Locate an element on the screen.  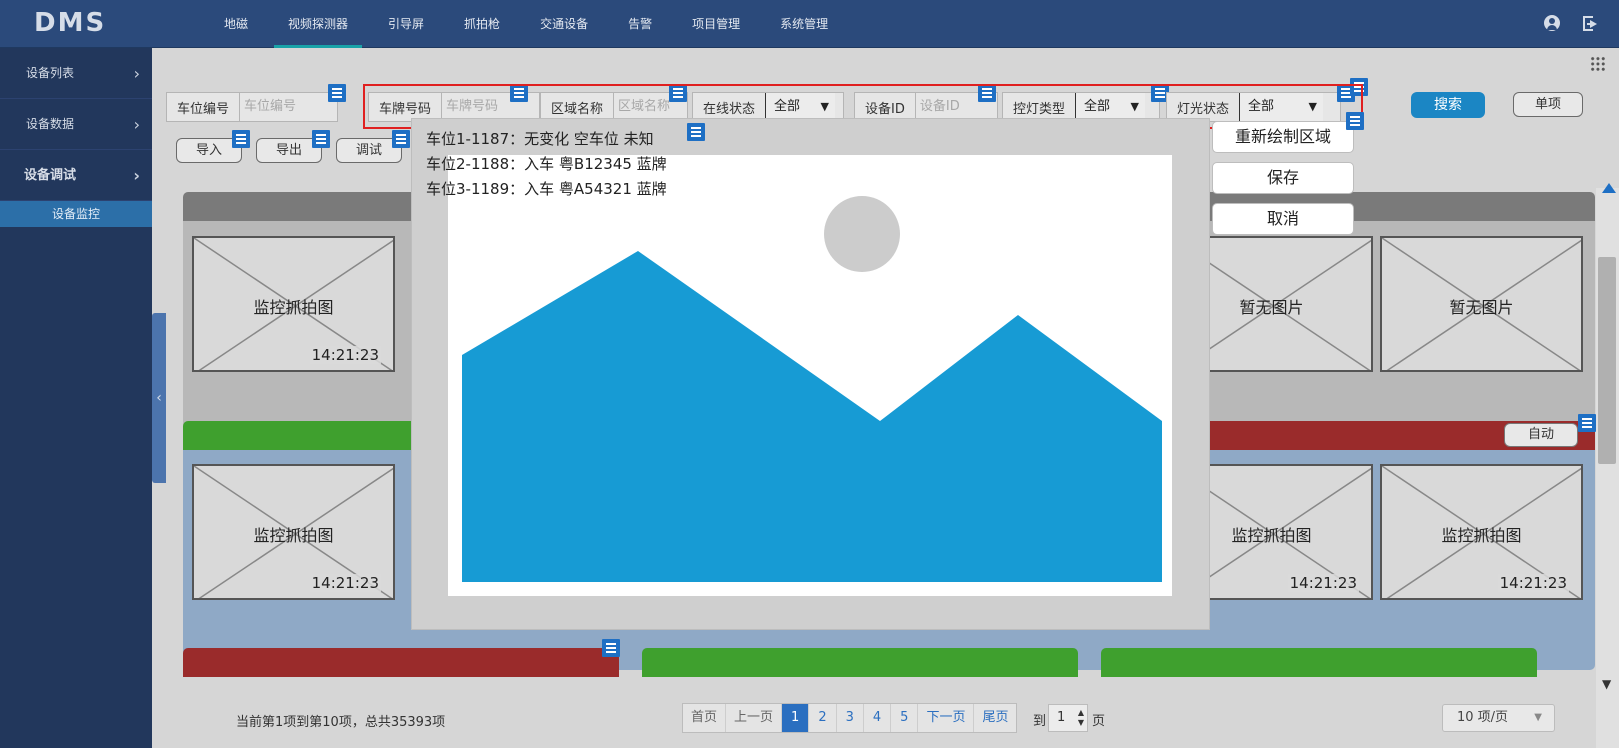
sidebar-item-device-list: 设备列表 › is located at coordinates (76, 73).